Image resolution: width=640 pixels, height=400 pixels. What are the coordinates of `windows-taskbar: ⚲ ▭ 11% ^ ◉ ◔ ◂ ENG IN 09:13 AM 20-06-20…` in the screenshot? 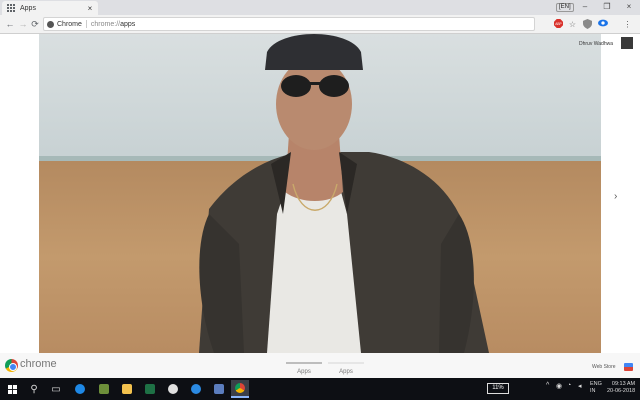 It's located at (320, 389).